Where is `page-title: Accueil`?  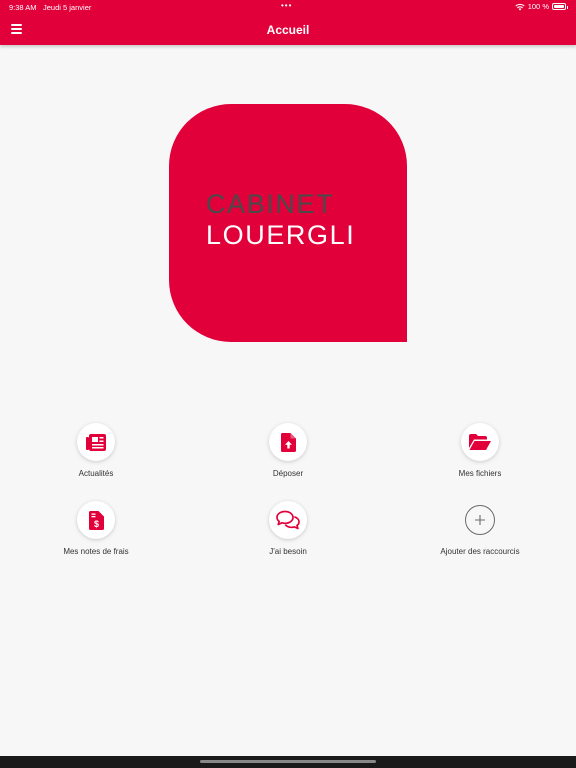
page-title: Accueil is located at coordinates (288, 30).